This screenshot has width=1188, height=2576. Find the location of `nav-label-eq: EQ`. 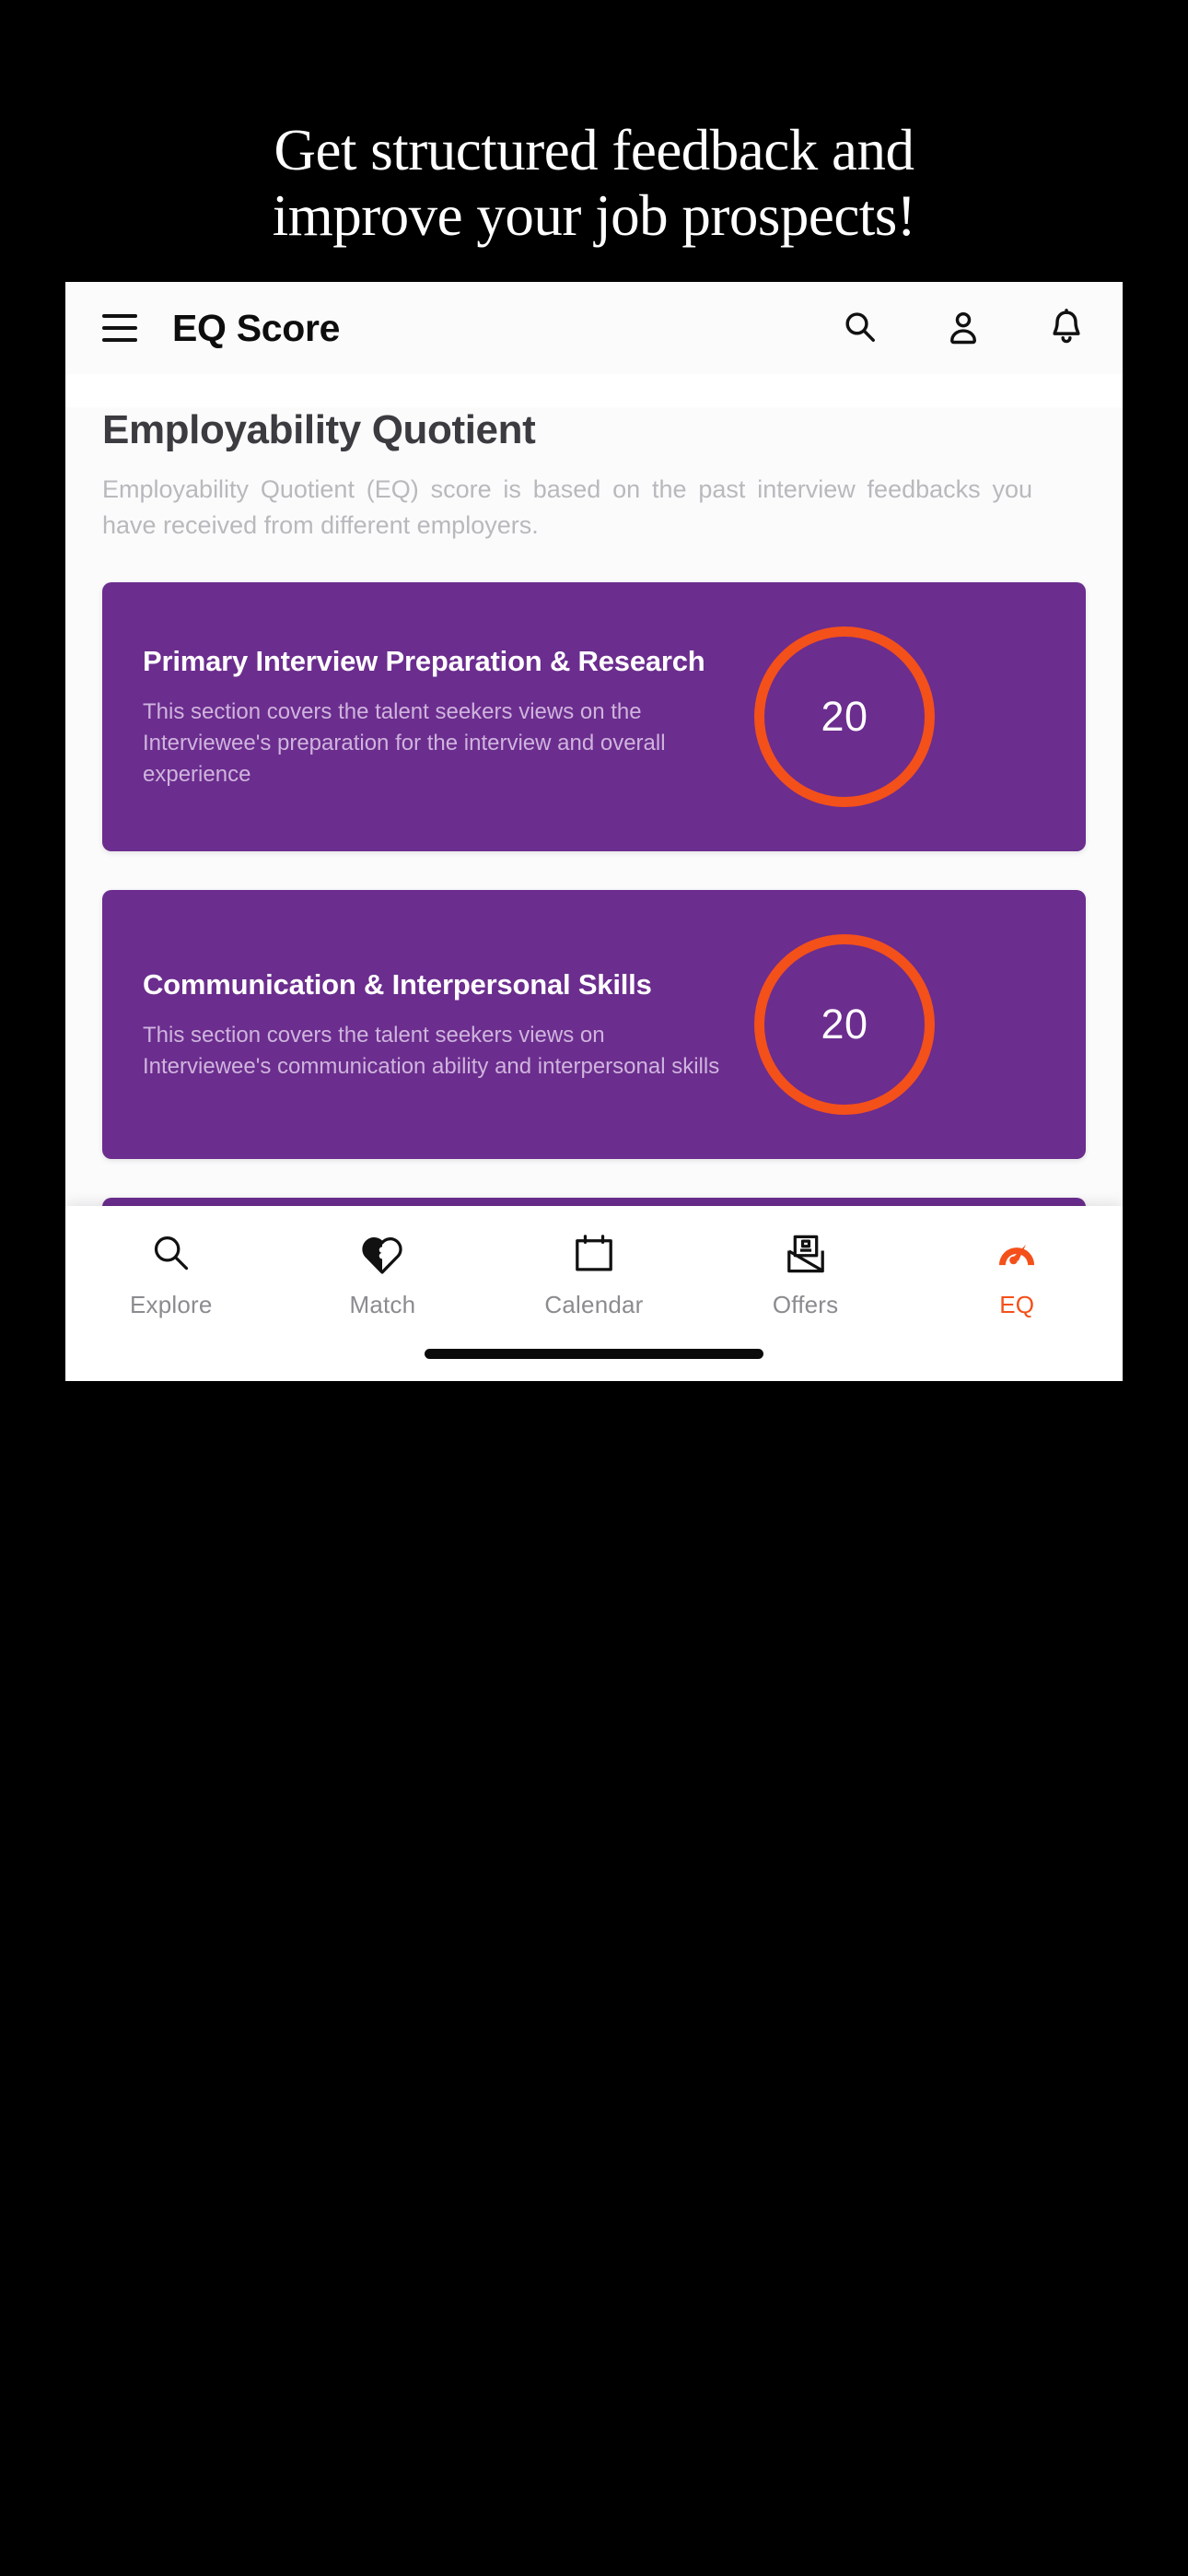

nav-label-eq: EQ is located at coordinates (1017, 1304).